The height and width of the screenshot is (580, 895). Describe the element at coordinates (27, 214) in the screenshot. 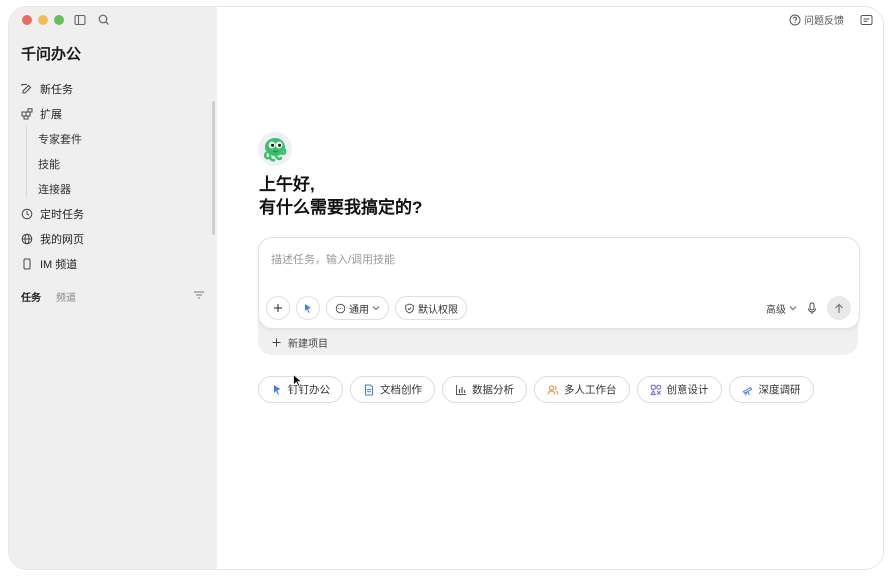

I see `clock-icon` at that location.